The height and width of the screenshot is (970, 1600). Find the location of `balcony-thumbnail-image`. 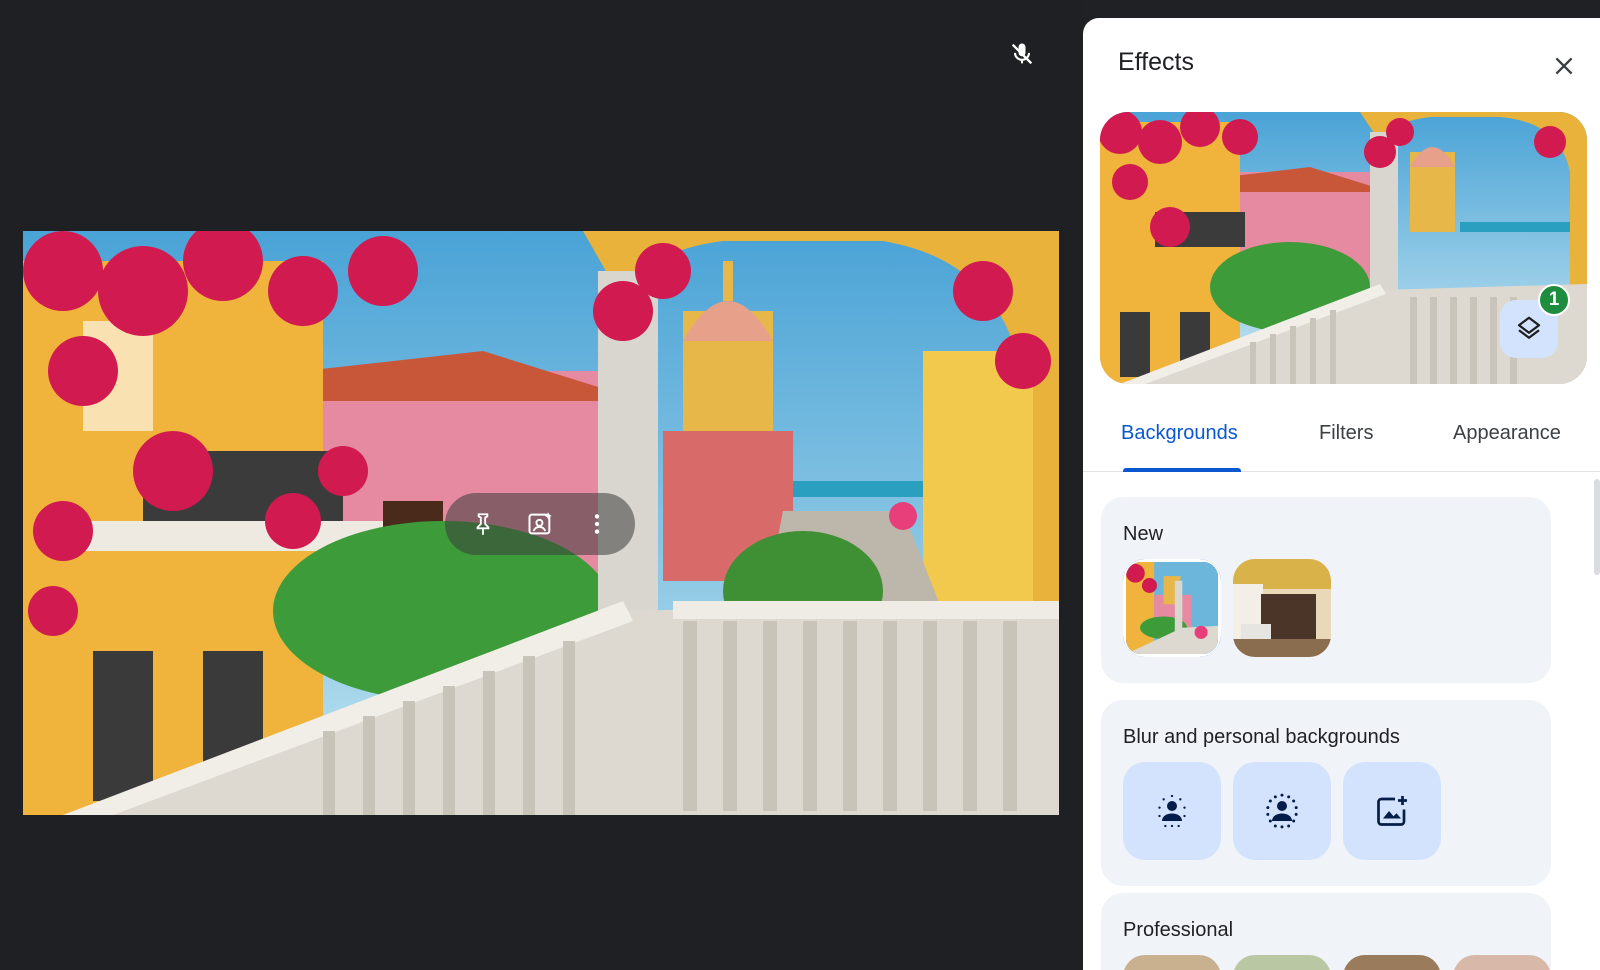

balcony-thumbnail-image is located at coordinates (1172, 608).